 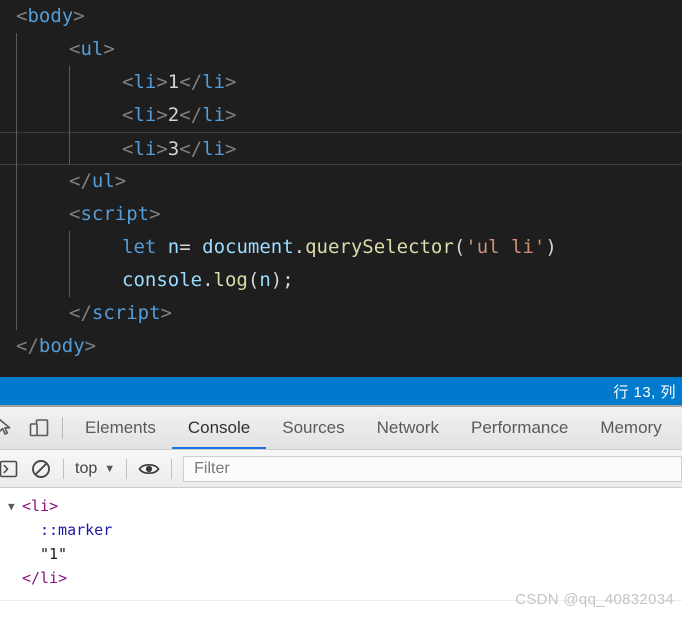 I want to click on code-token-paren: );, so click(x=282, y=280).